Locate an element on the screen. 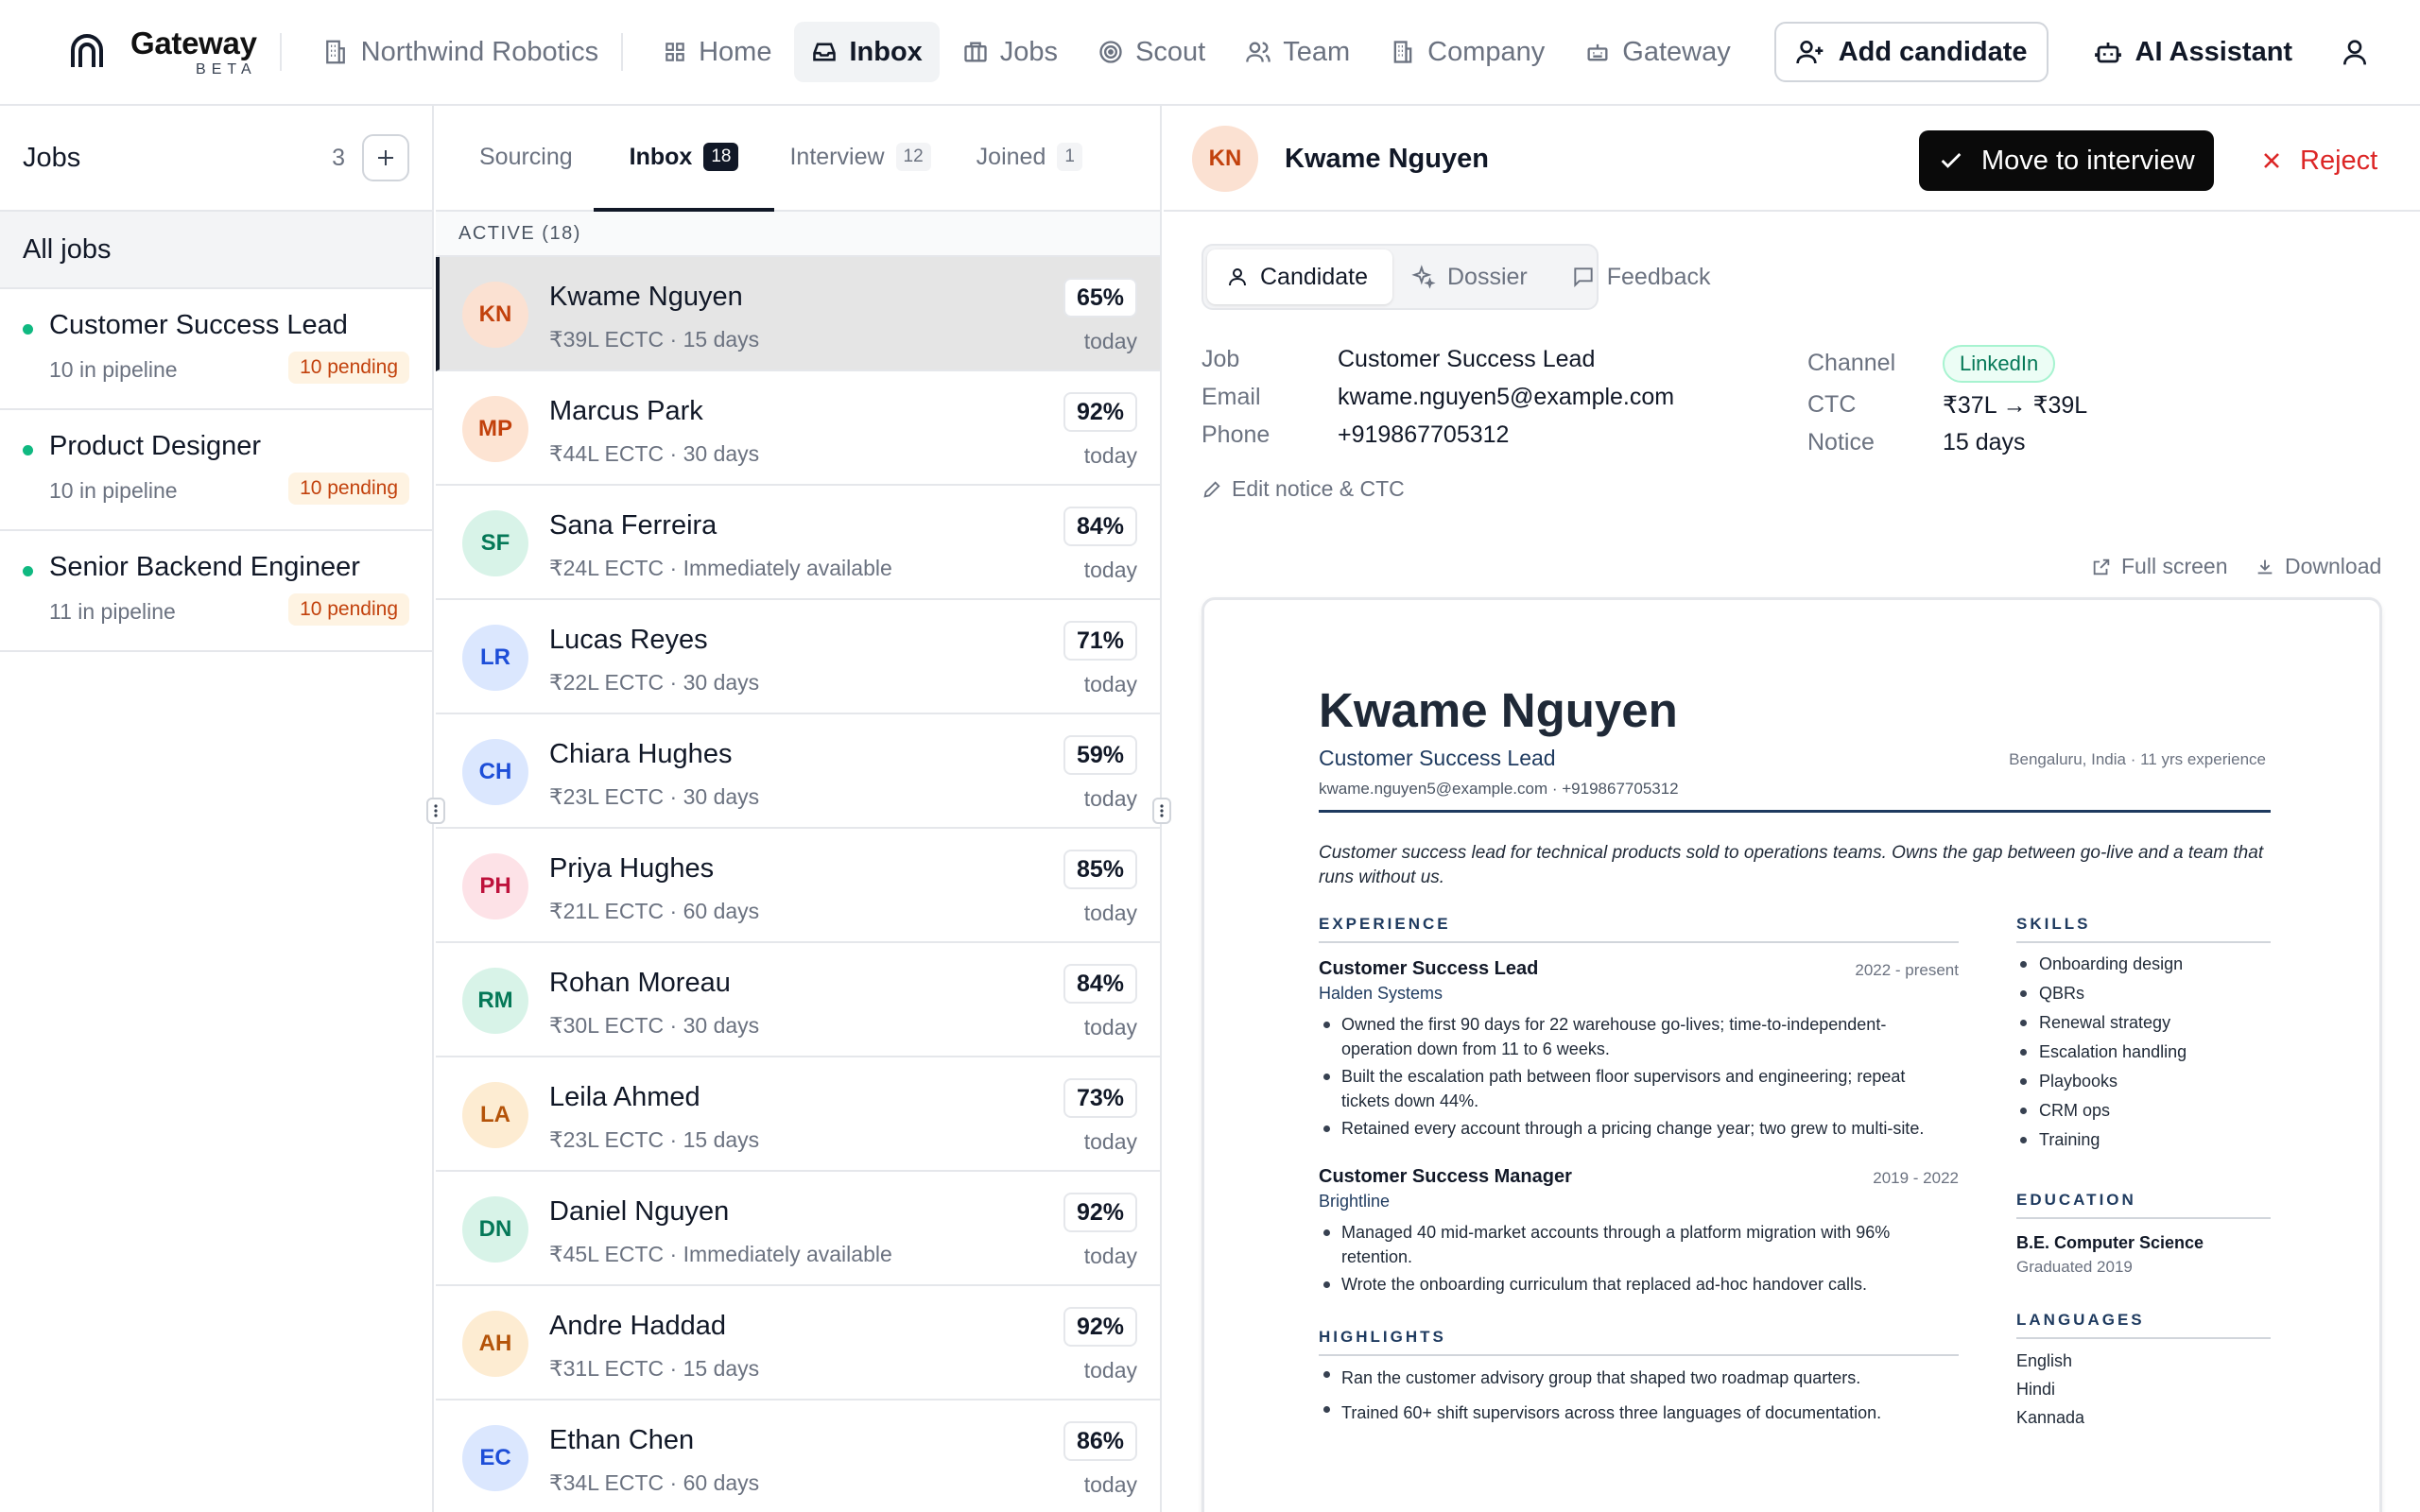 Image resolution: width=2420 pixels, height=1512 pixels. resume-job-dates: 2022 - present is located at coordinates (1907, 970).